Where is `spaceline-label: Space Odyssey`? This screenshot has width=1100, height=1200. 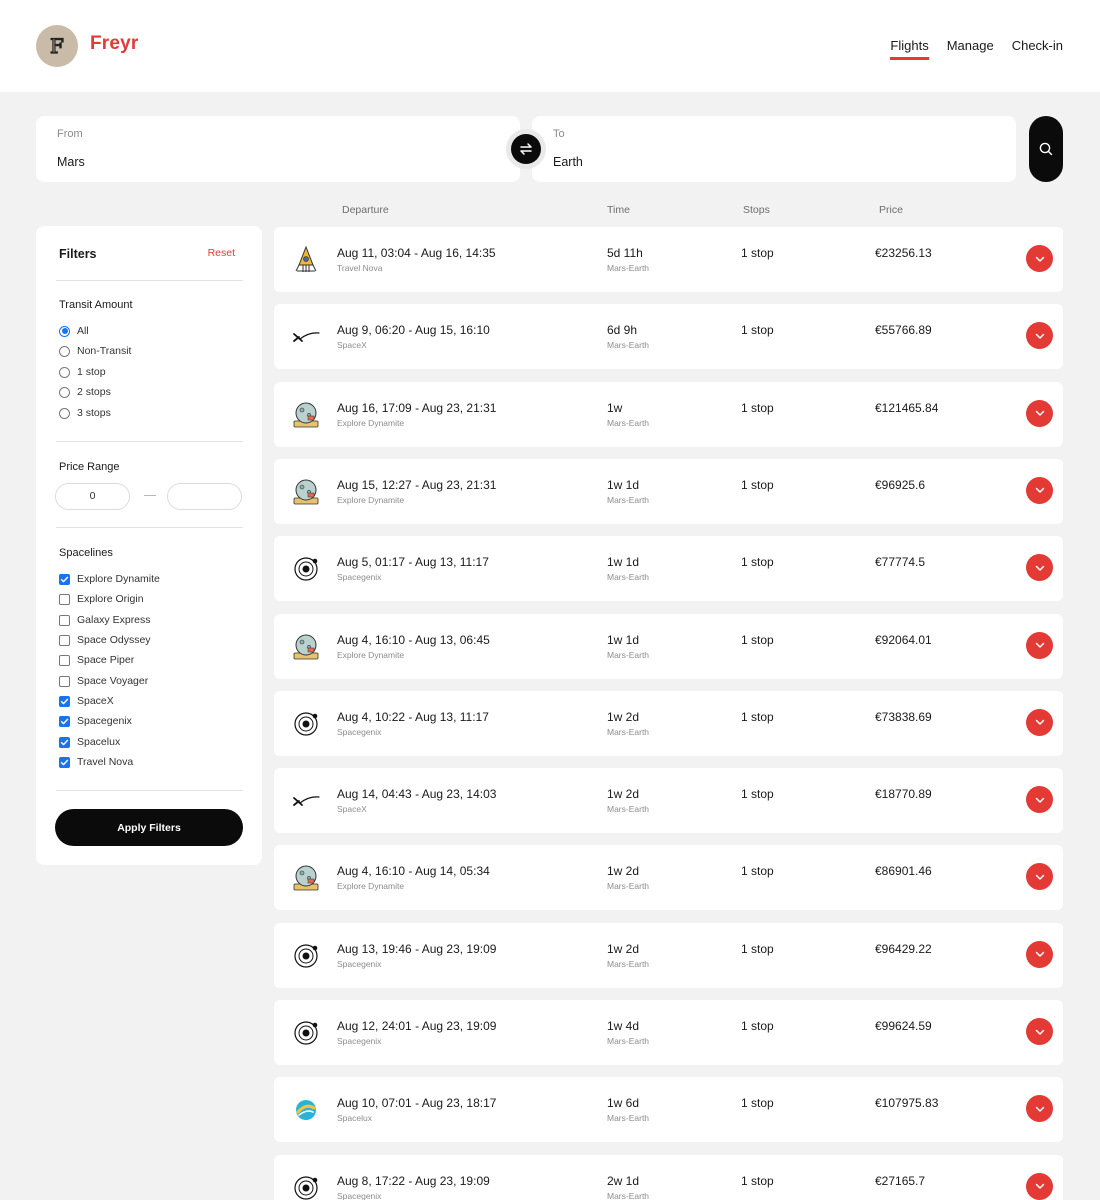
spaceline-label: Space Odyssey is located at coordinates (114, 640).